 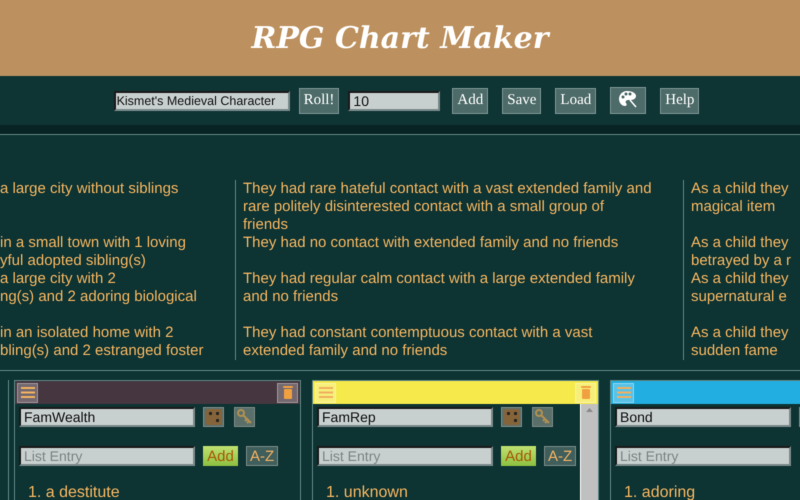 I want to click on menu-button, so click(x=27, y=392).